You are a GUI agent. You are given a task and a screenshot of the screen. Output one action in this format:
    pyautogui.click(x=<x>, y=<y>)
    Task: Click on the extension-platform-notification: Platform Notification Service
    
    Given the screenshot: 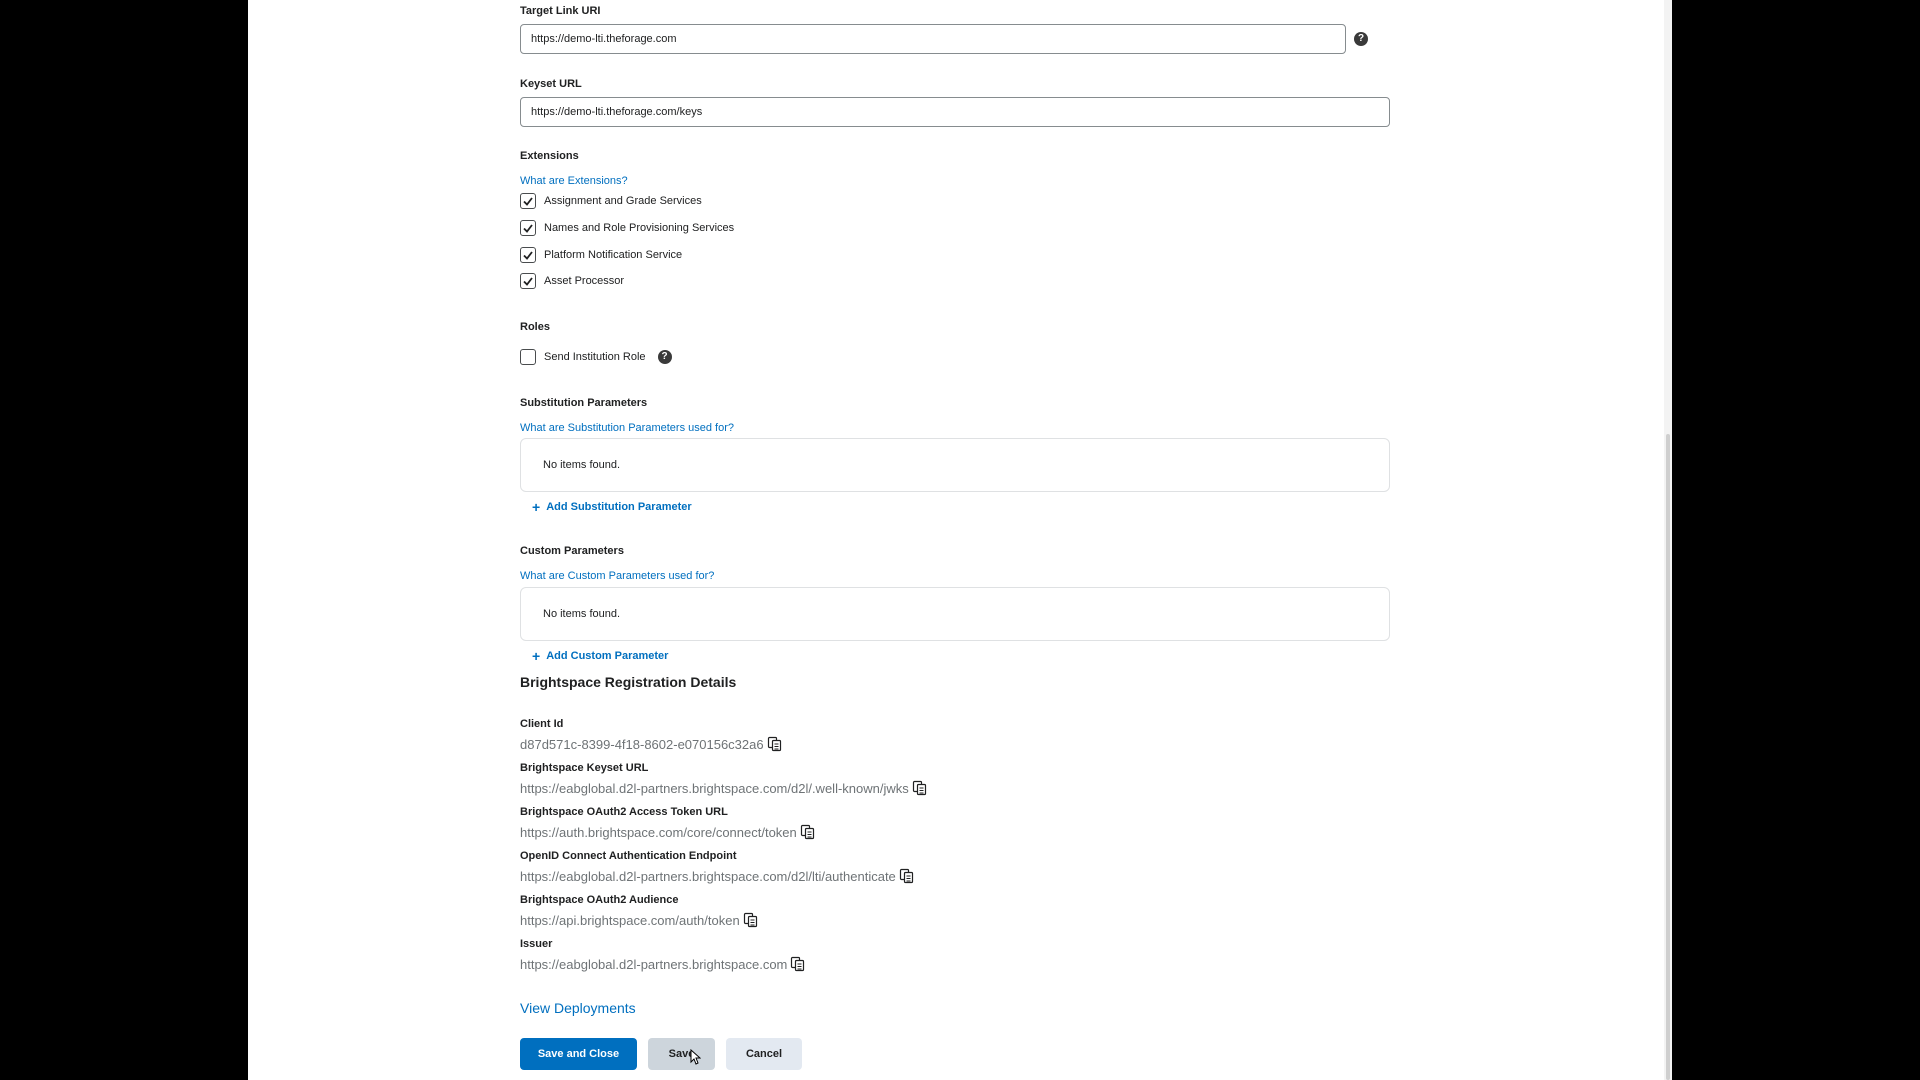 What is the action you would take?
    pyautogui.click(x=601, y=255)
    